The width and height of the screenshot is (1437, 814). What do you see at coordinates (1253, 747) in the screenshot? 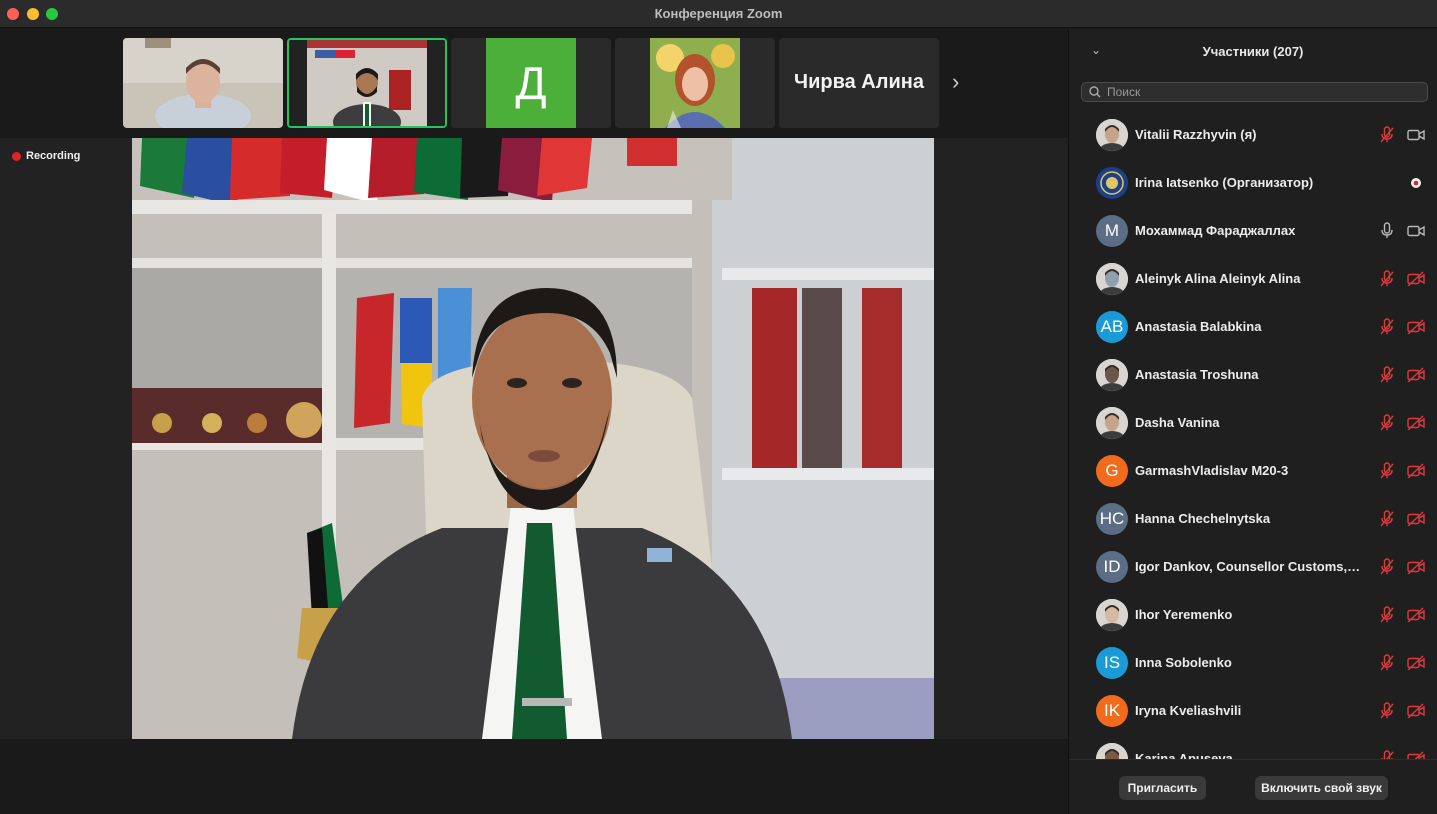
I see `participant-row: Karina Apuseva` at bounding box center [1253, 747].